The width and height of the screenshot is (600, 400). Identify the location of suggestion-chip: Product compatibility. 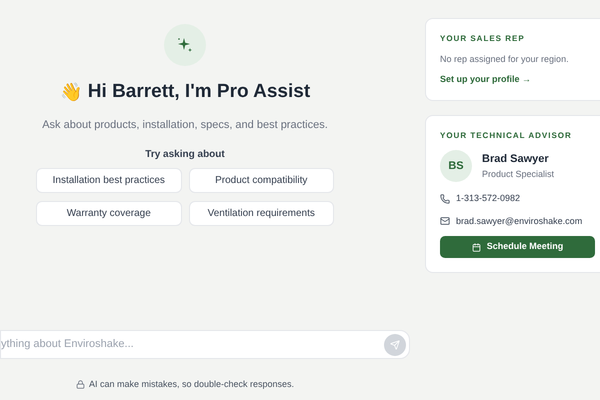
(261, 180).